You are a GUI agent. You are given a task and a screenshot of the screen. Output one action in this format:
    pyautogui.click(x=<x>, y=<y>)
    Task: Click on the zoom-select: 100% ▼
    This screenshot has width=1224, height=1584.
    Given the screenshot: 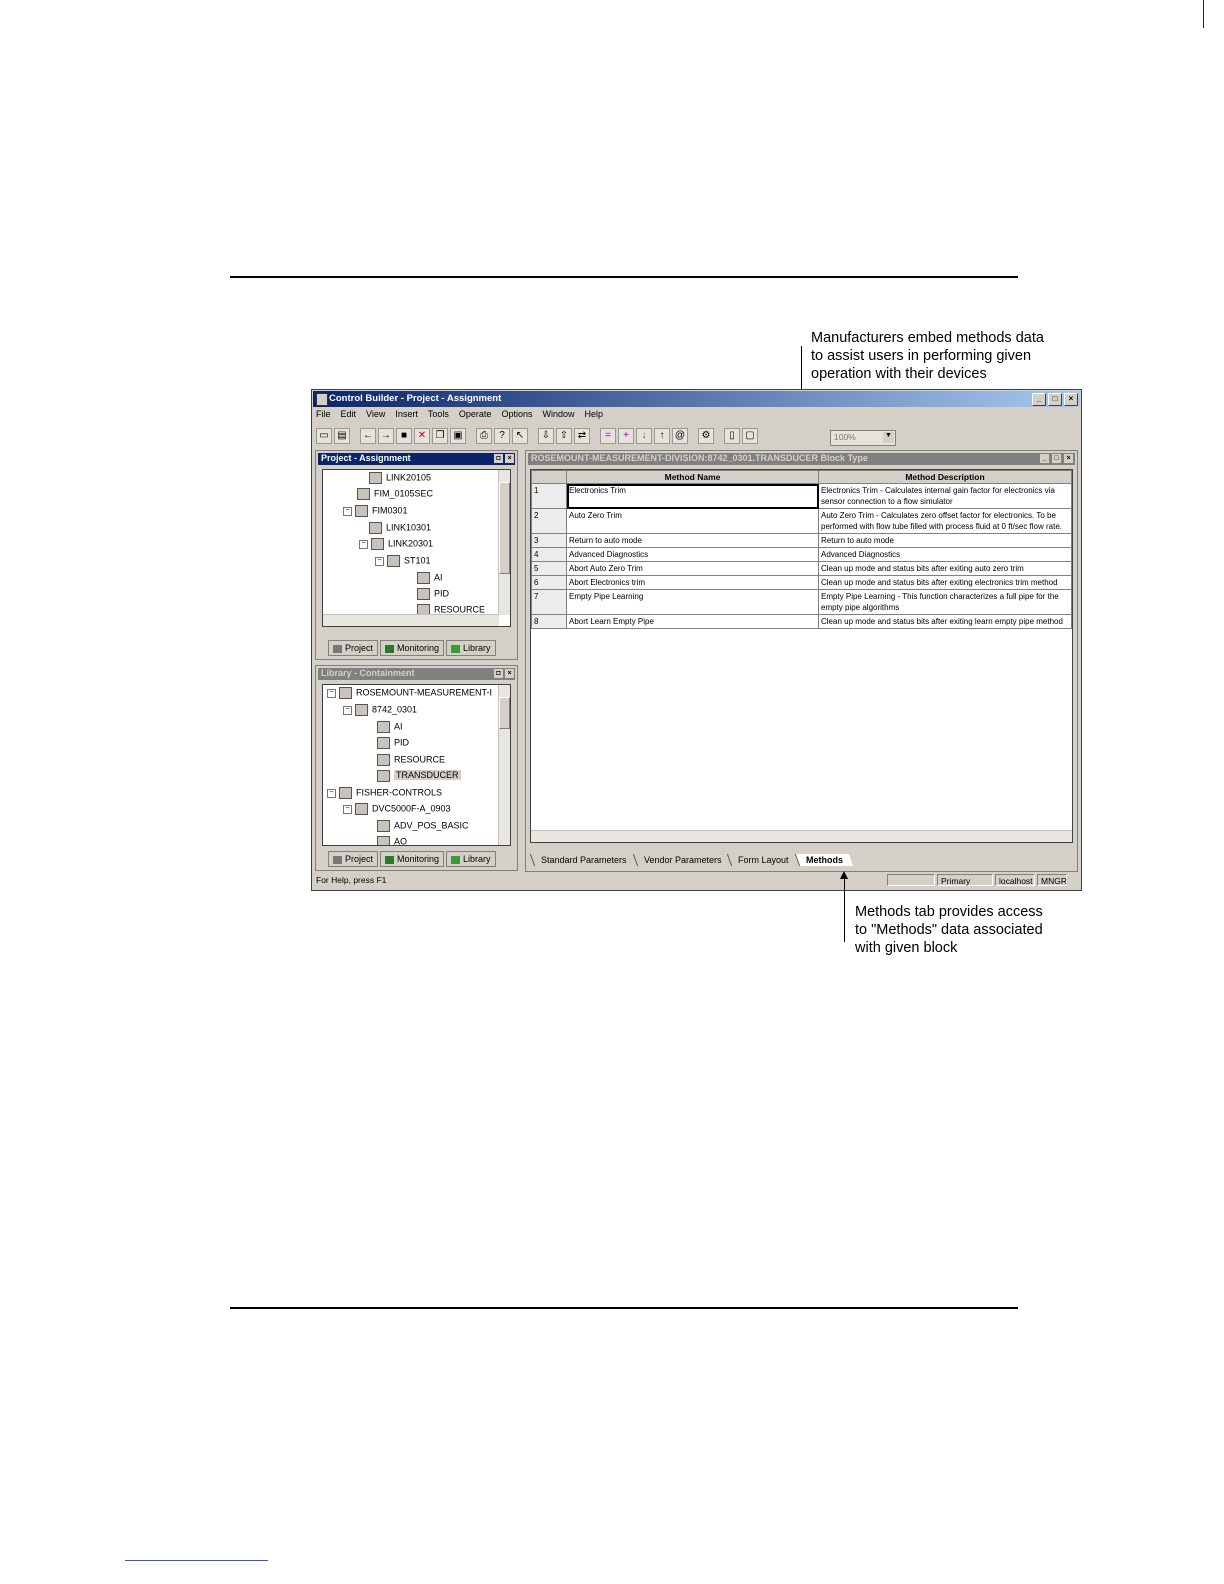 What is the action you would take?
    pyautogui.click(x=863, y=438)
    